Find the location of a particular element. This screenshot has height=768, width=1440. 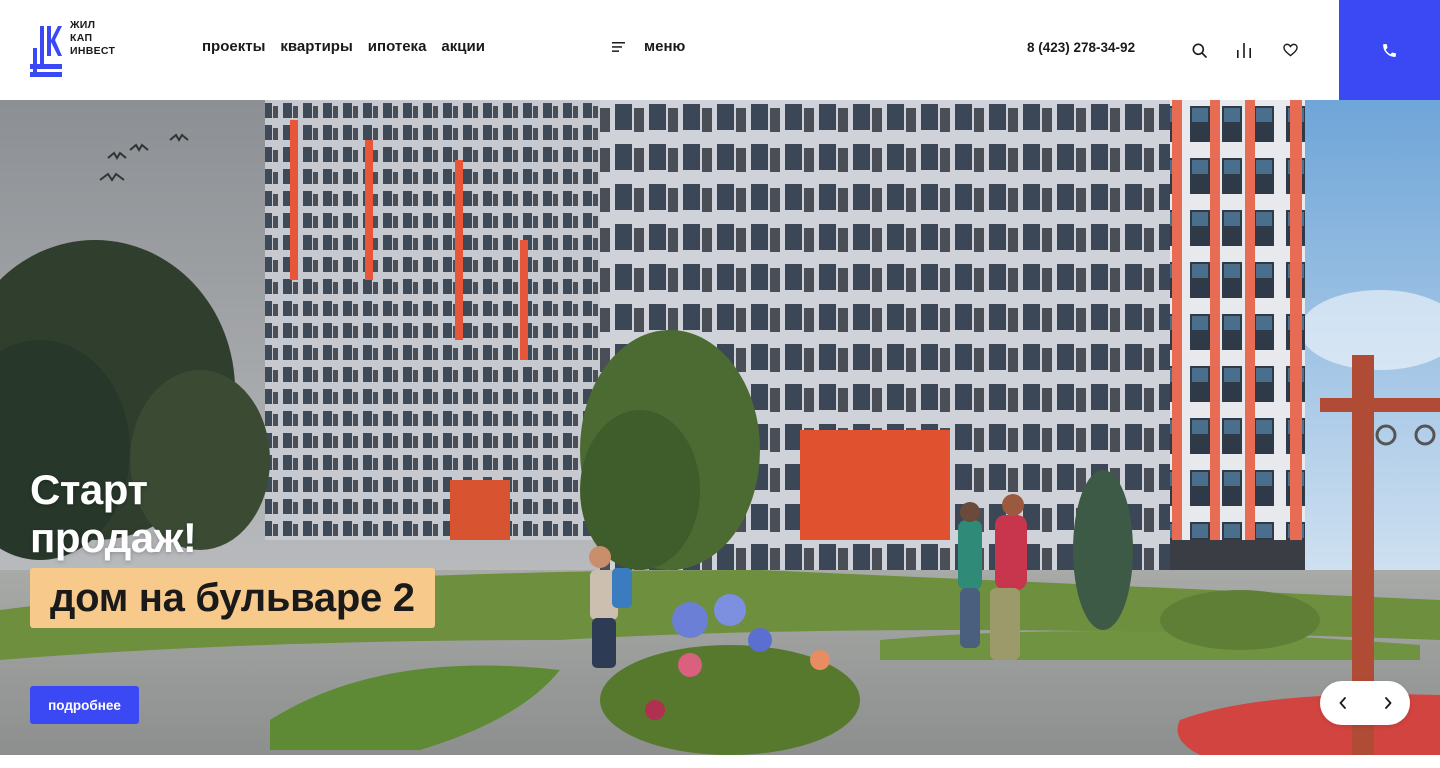

logo-line: ИНВЕСТ is located at coordinates (93, 51).